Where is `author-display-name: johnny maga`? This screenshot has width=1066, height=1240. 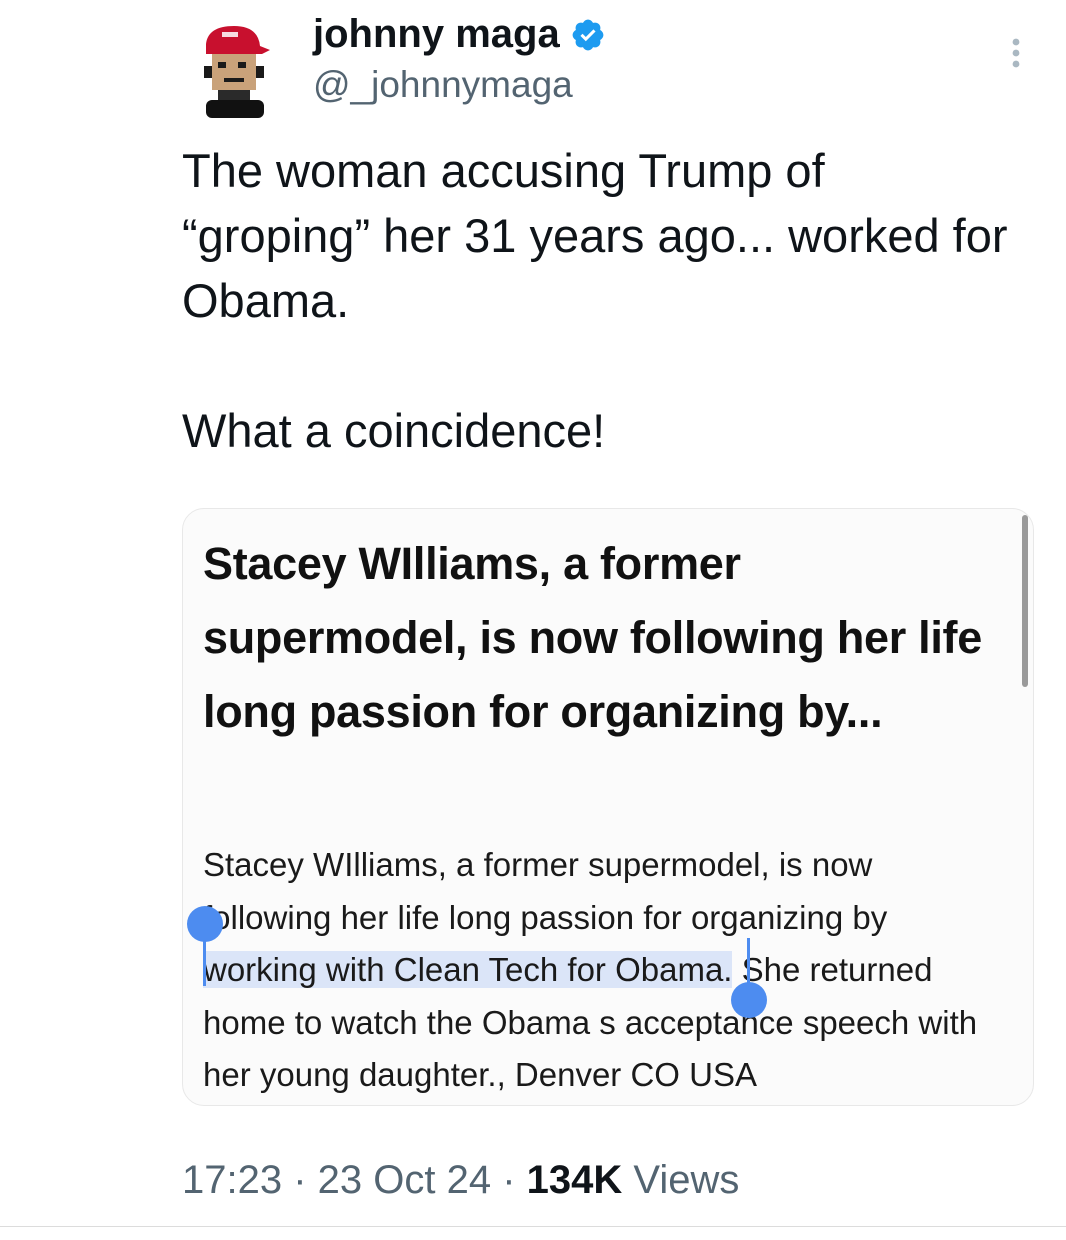
author-display-name: johnny maga is located at coordinates (459, 34).